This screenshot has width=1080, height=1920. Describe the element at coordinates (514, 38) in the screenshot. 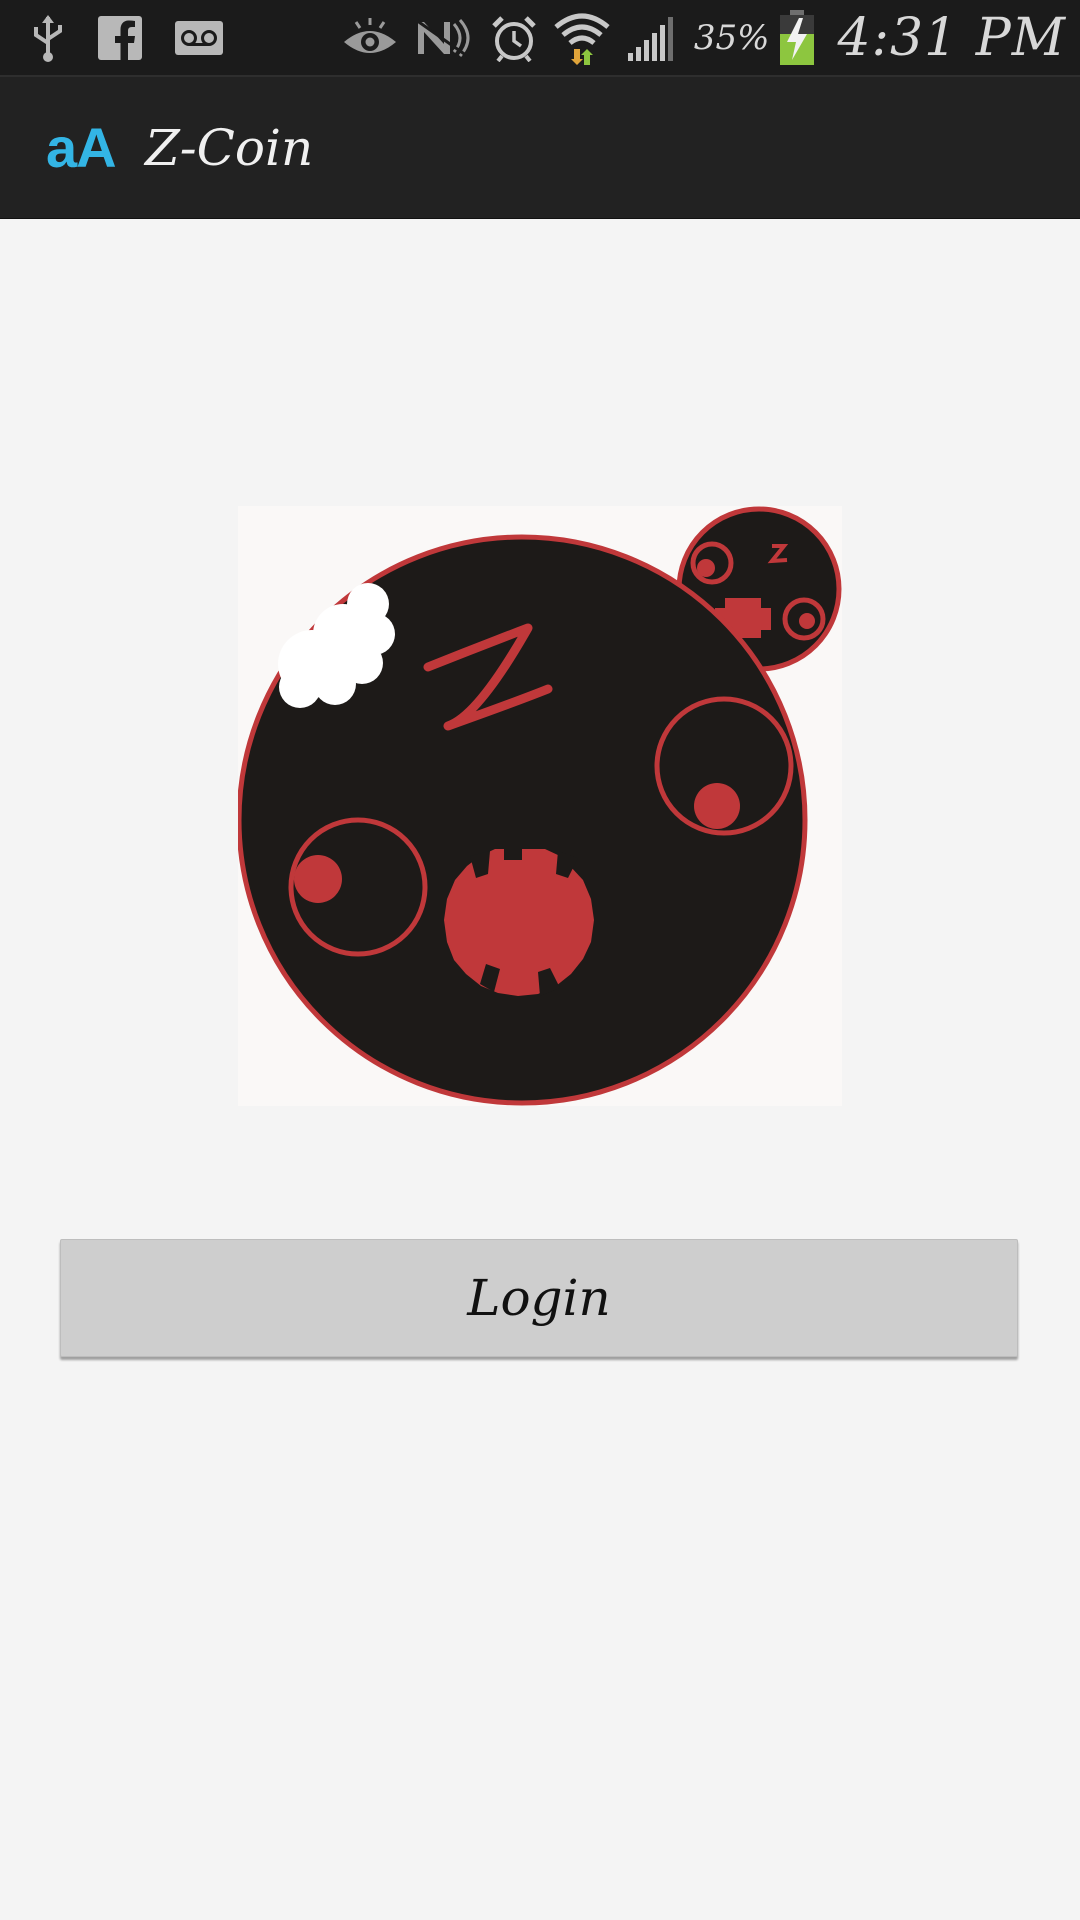

I see `alarm-icon` at that location.